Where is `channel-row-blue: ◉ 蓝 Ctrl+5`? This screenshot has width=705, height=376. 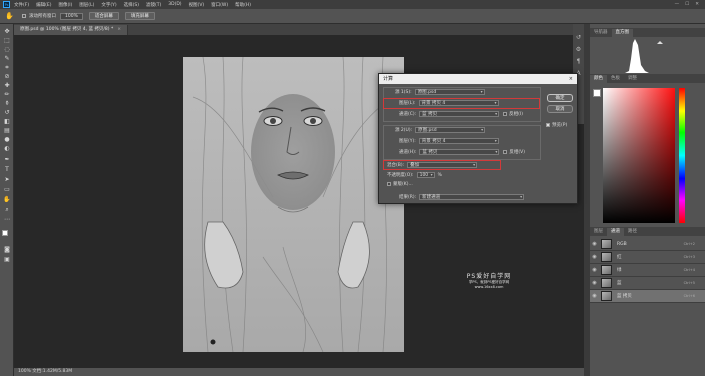 channel-row-blue: ◉ 蓝 Ctrl+5 is located at coordinates (647, 283).